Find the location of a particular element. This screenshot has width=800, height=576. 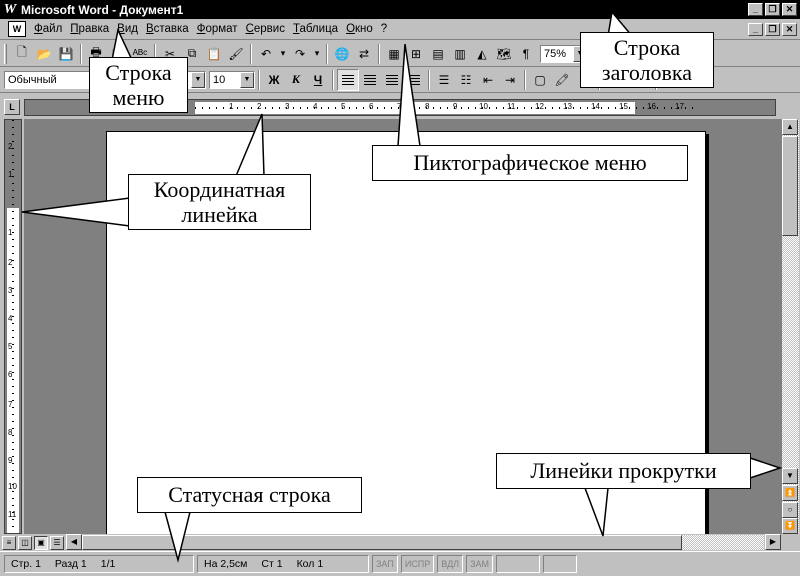

scroll-callout-pointer-right is located at coordinates (766, 468).